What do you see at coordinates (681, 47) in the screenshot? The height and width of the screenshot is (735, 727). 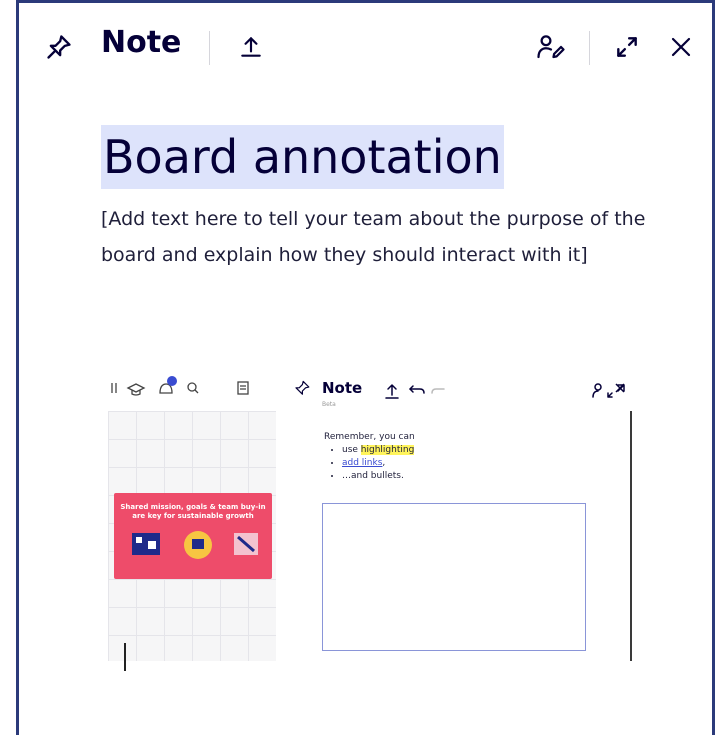 I see `close-icon` at bounding box center [681, 47].